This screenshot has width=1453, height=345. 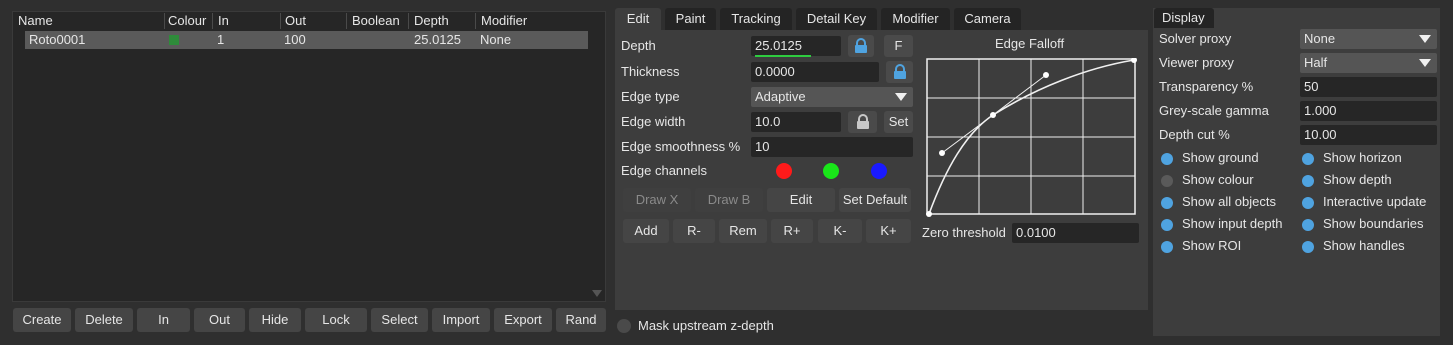 I want to click on tab-camera: Camera, so click(x=987, y=19).